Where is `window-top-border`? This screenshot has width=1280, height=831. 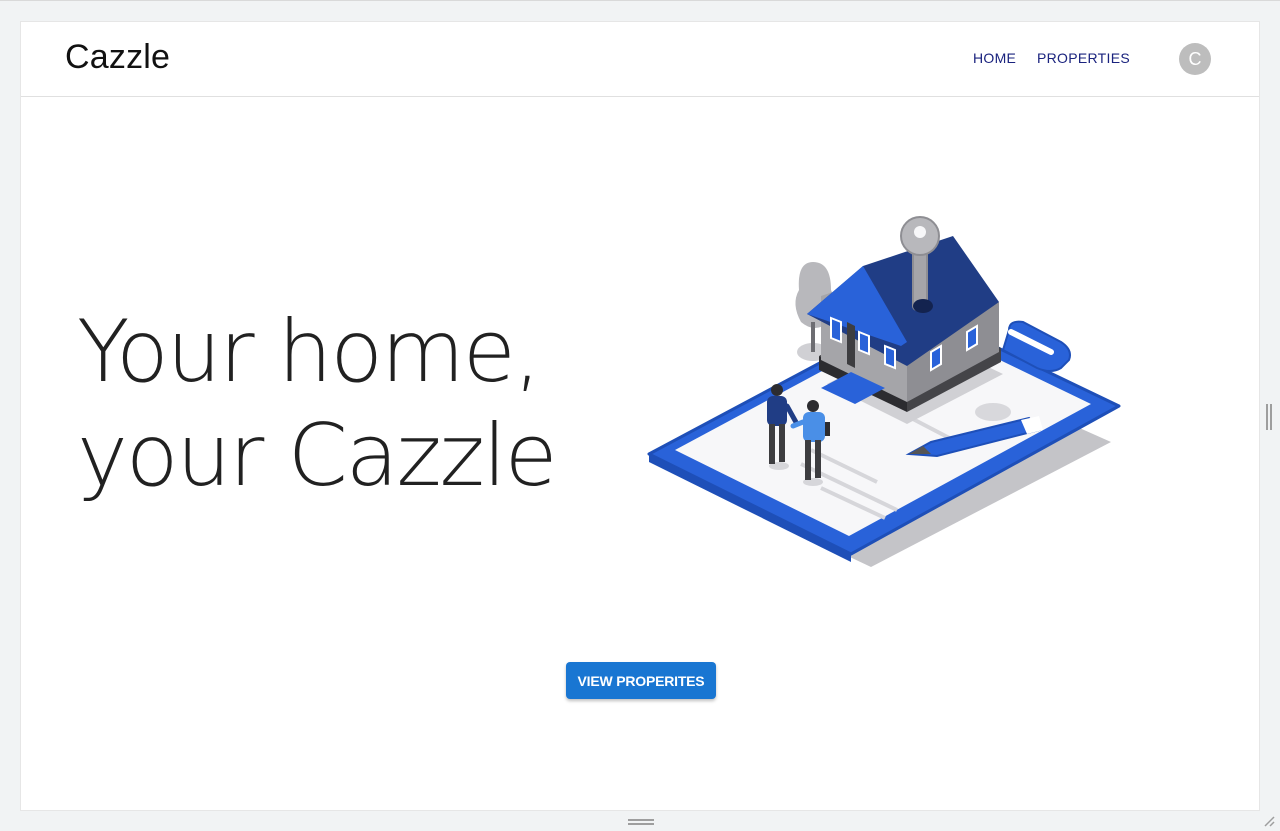 window-top-border is located at coordinates (640, 0).